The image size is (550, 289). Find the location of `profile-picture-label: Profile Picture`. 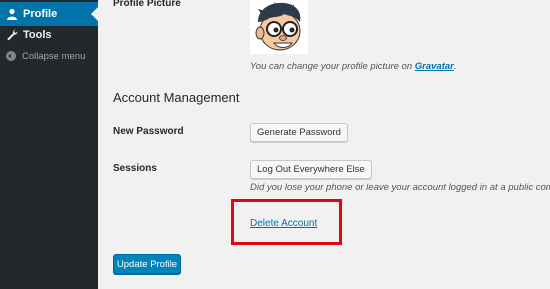

profile-picture-label: Profile Picture is located at coordinates (147, 4).